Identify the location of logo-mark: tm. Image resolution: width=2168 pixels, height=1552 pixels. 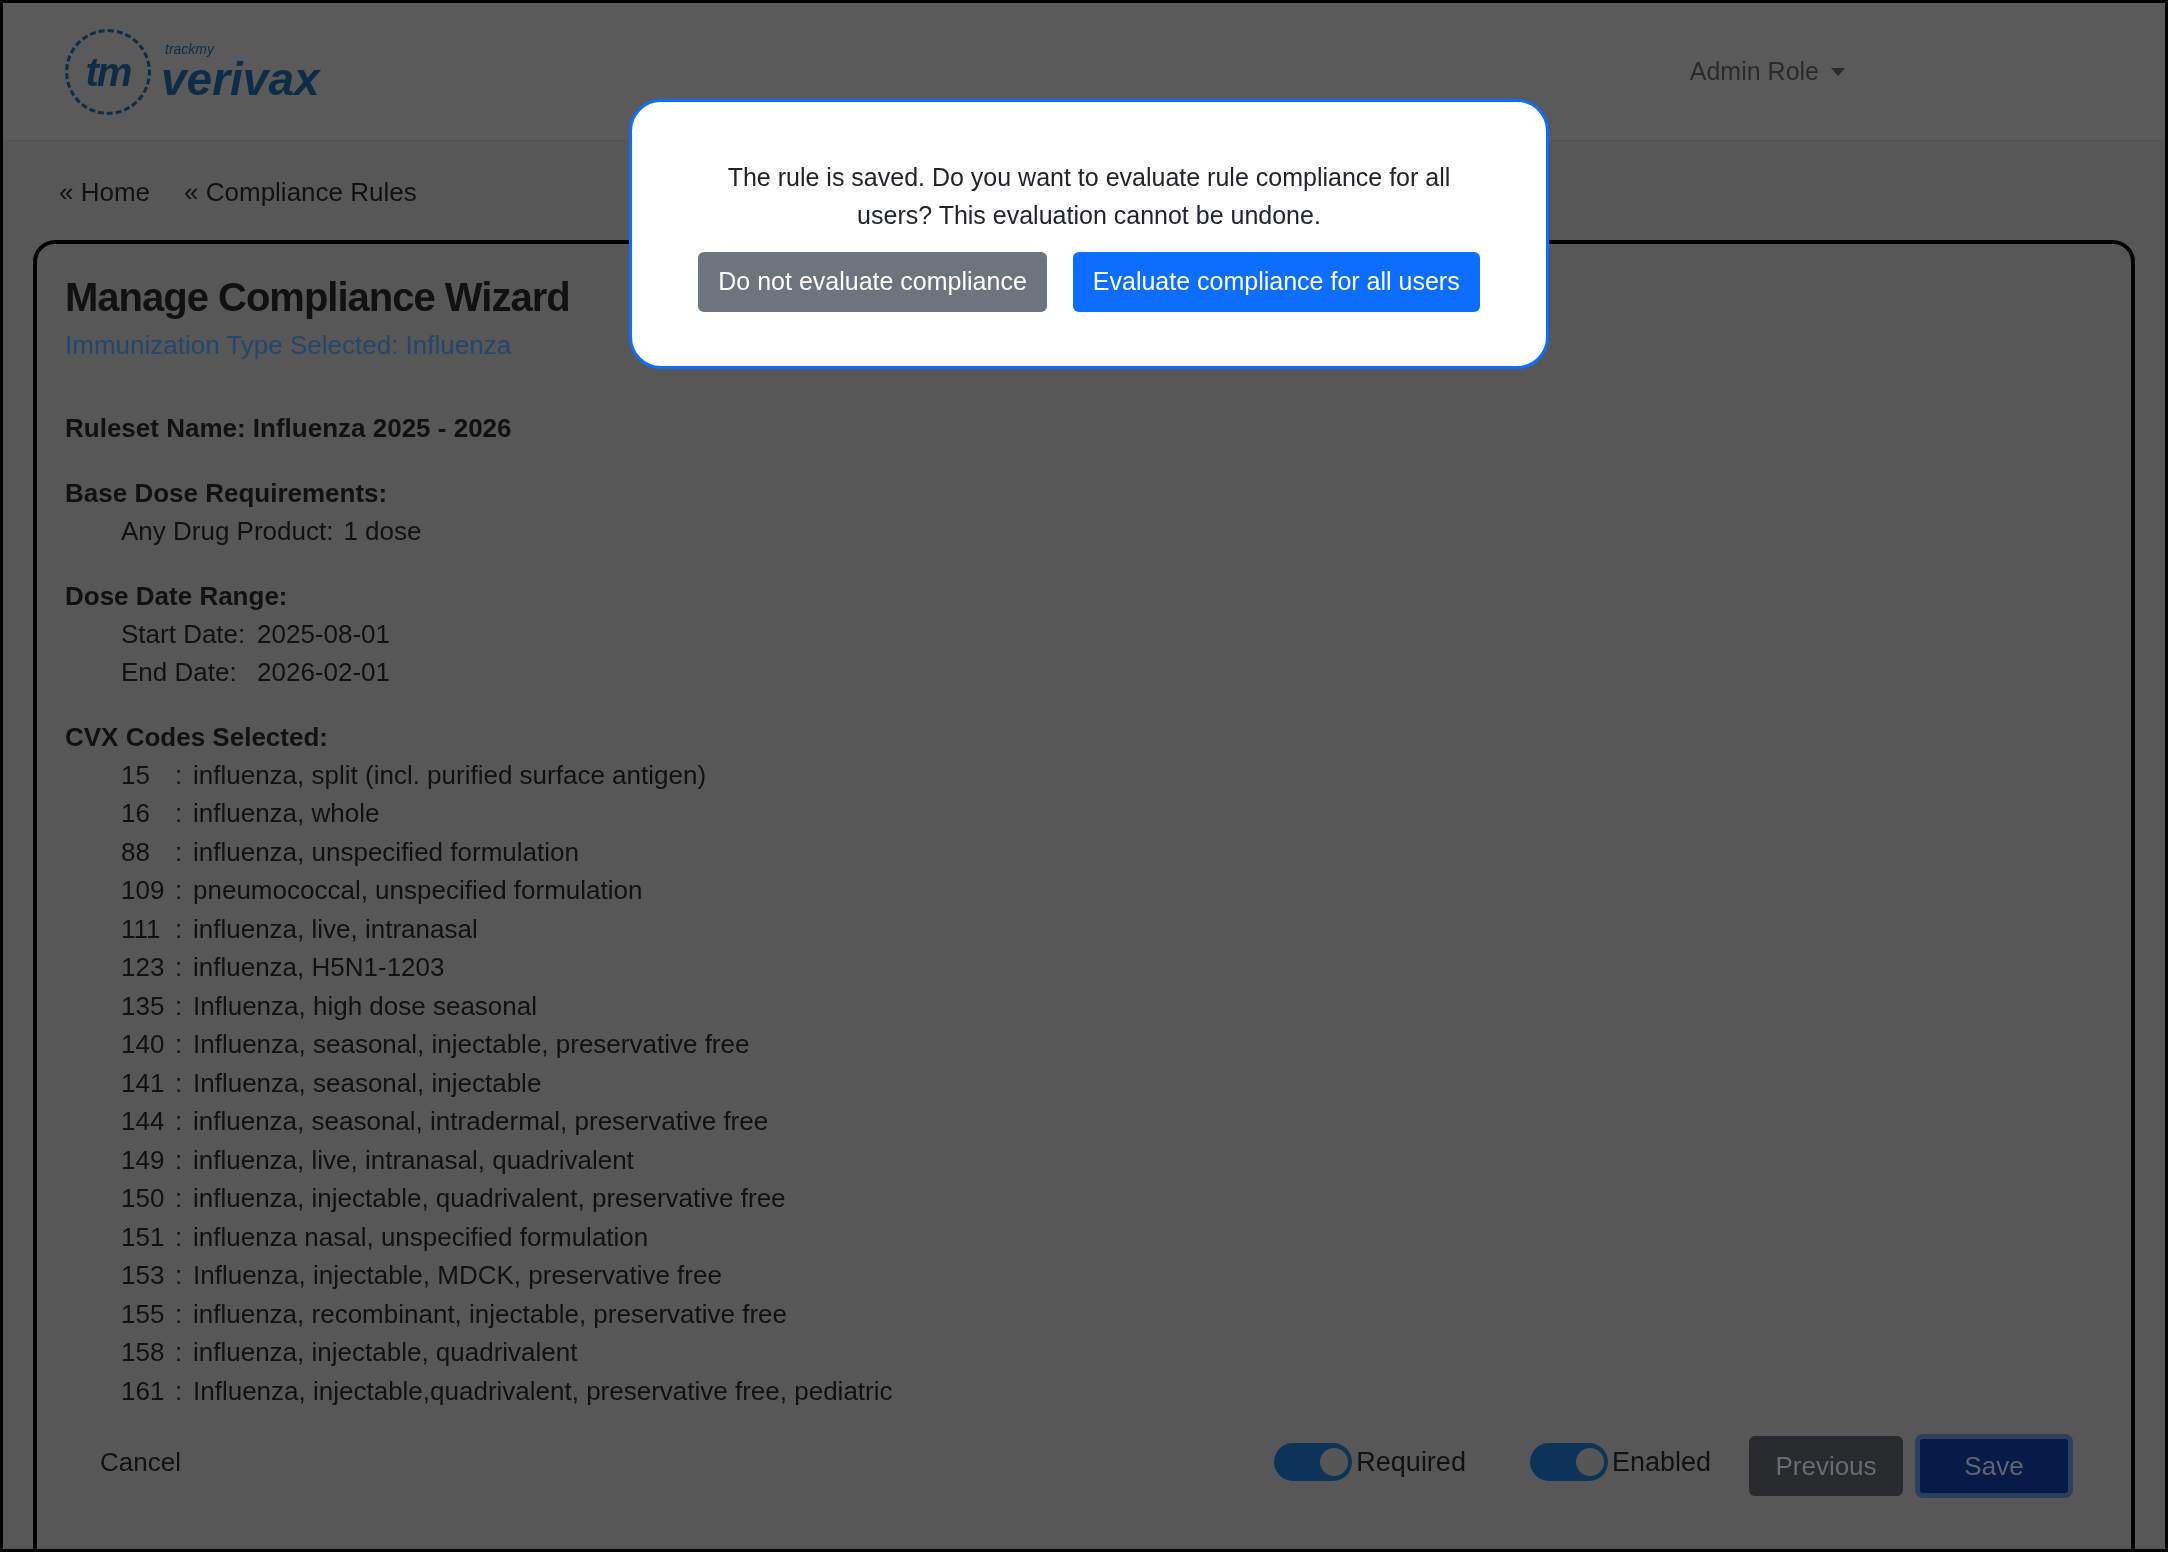
(108, 71).